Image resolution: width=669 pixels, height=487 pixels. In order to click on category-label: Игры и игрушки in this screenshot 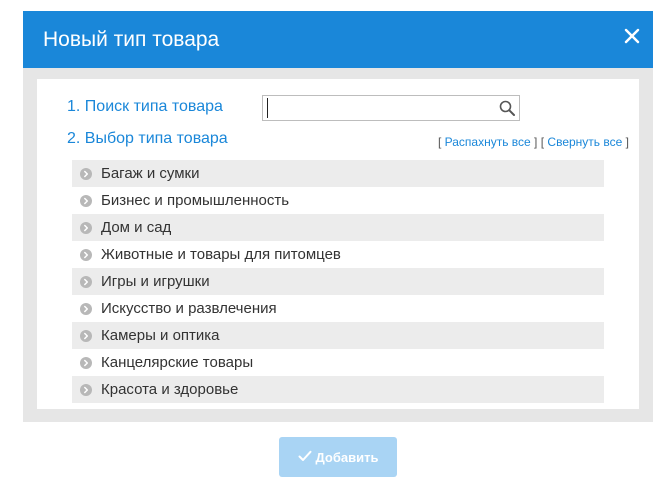, I will do `click(155, 281)`.